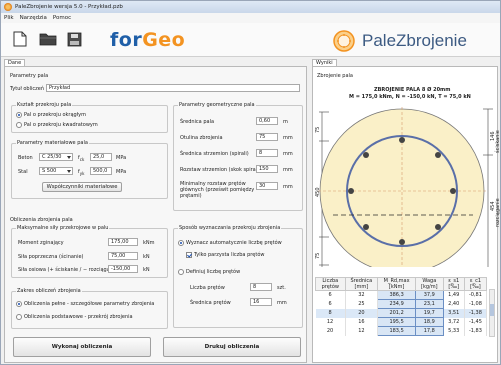  What do you see at coordinates (414, 40) in the screenshot?
I see `brand-name: PaleZbrojenie` at bounding box center [414, 40].